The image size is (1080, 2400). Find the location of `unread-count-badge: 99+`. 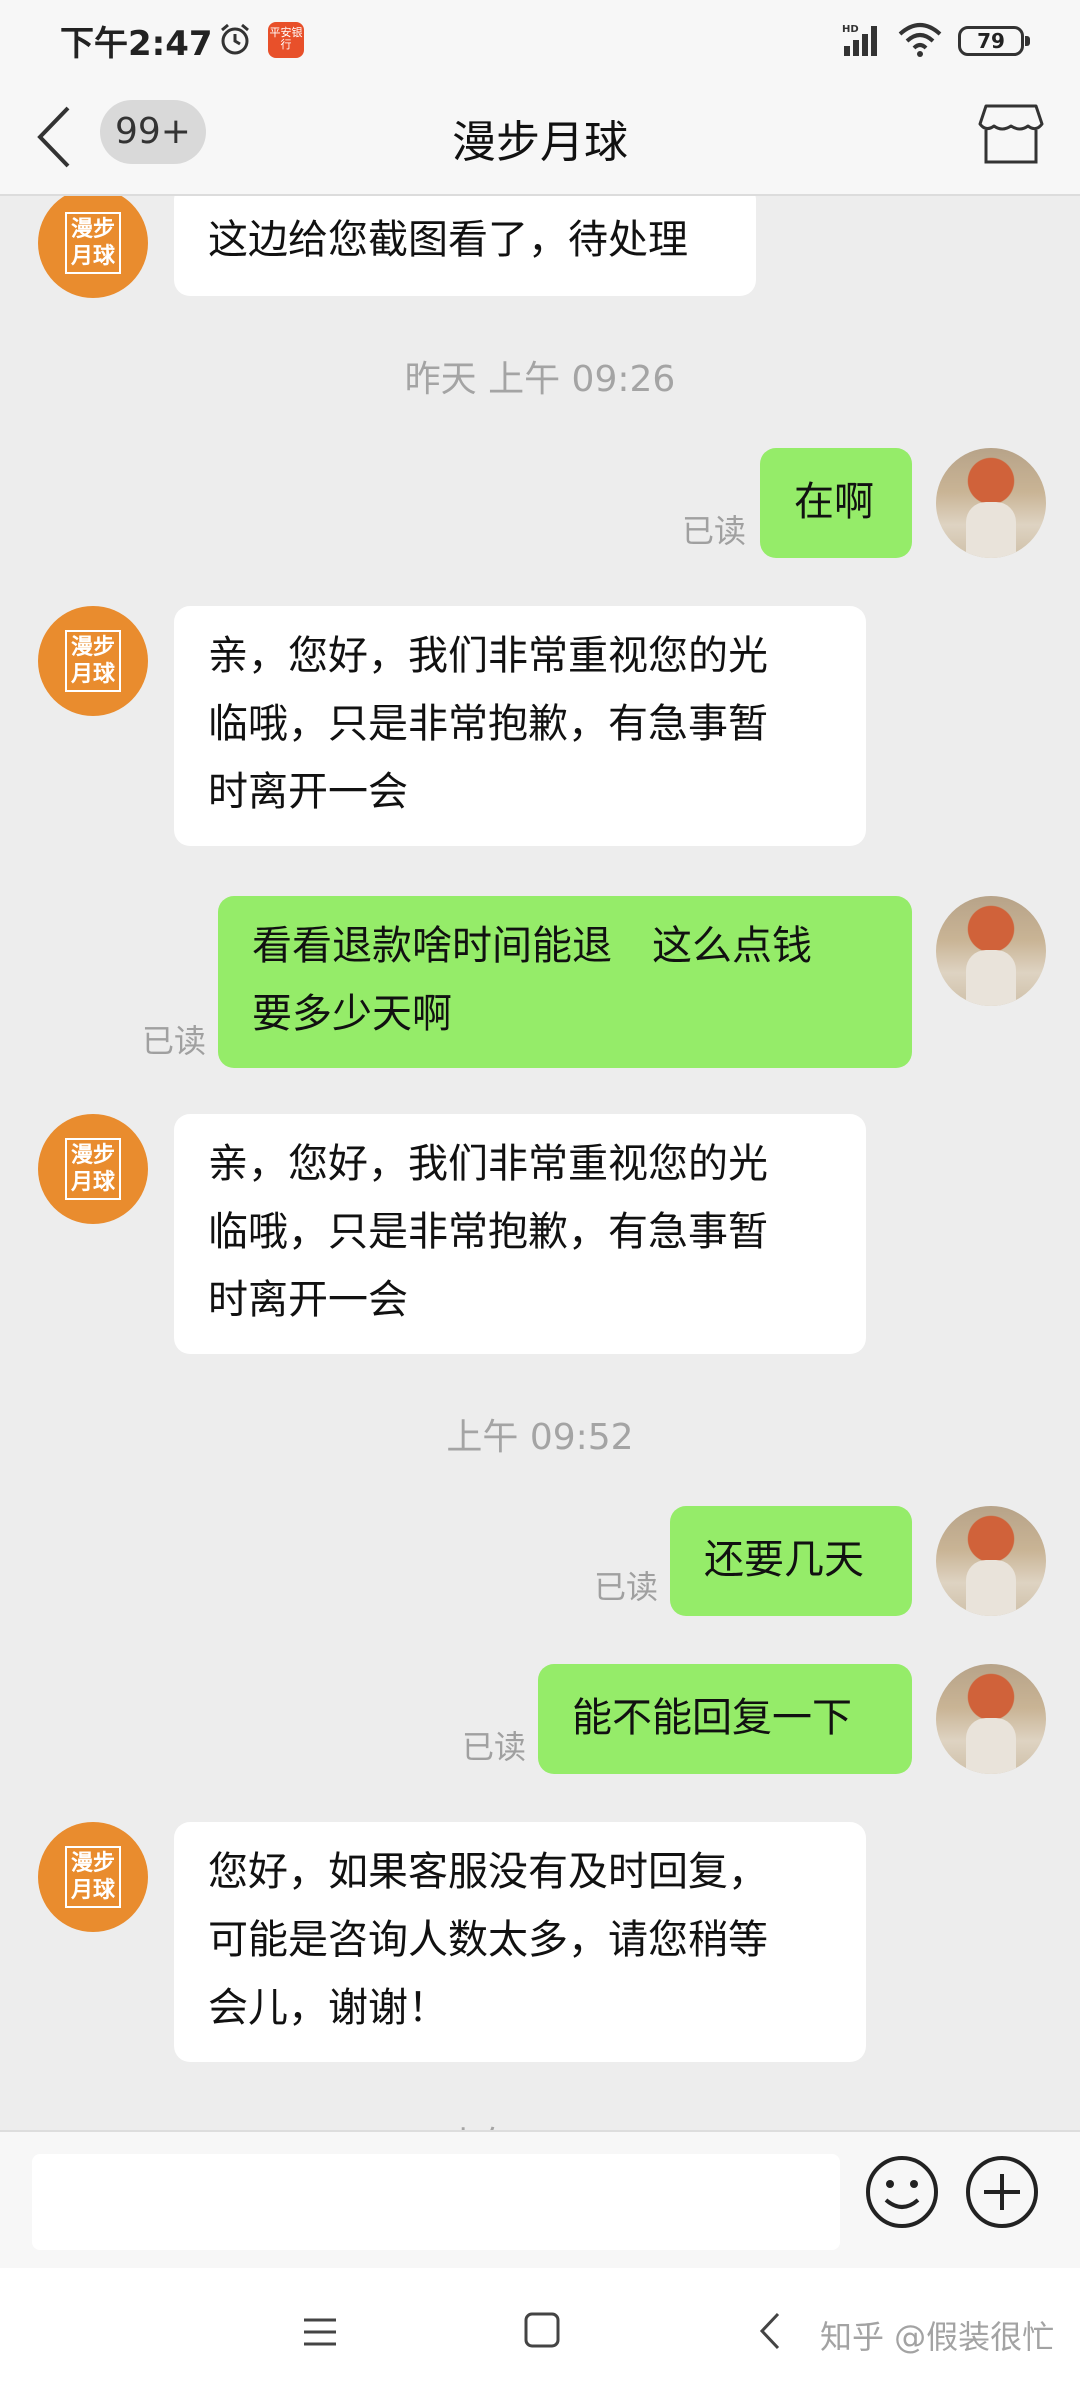

unread-count-badge: 99+ is located at coordinates (153, 132).